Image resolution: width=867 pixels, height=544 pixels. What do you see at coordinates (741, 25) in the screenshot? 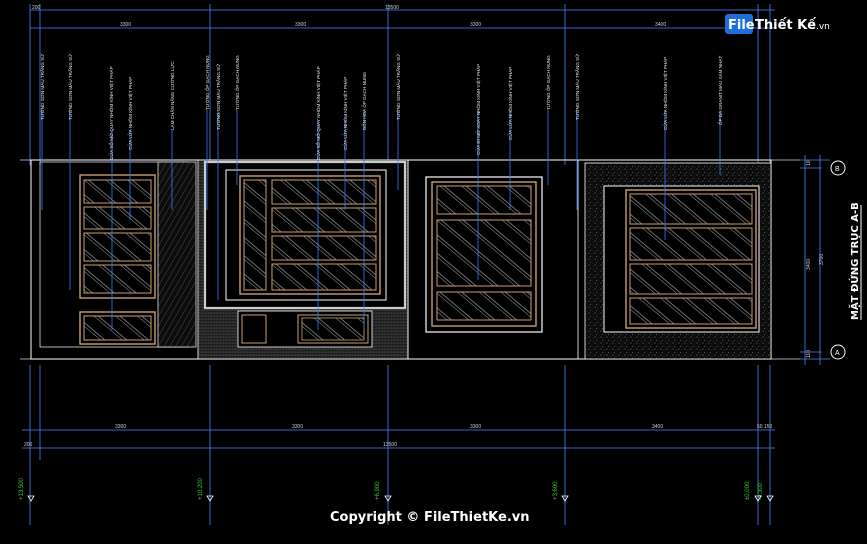
I see `logo-file-text: File` at bounding box center [741, 25].